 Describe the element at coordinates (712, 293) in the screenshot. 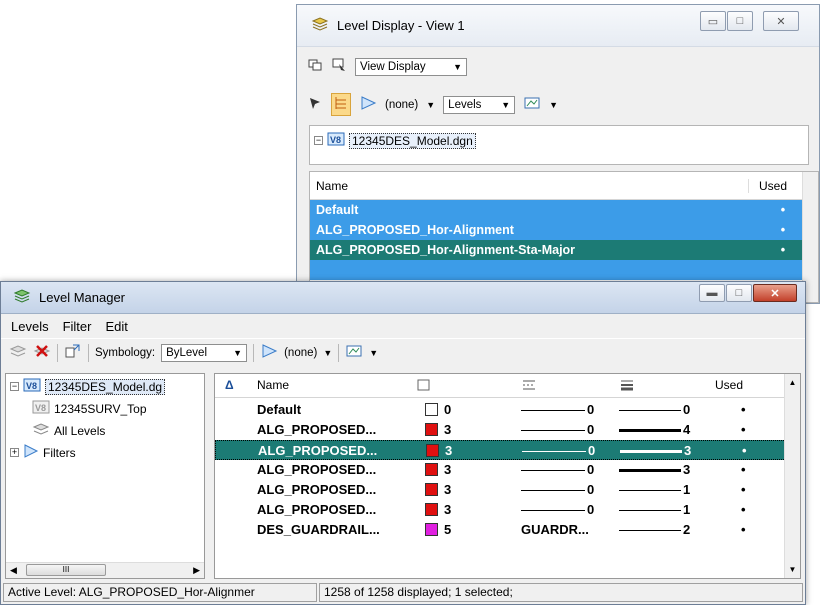

I see `minimize-button: ▬` at that location.